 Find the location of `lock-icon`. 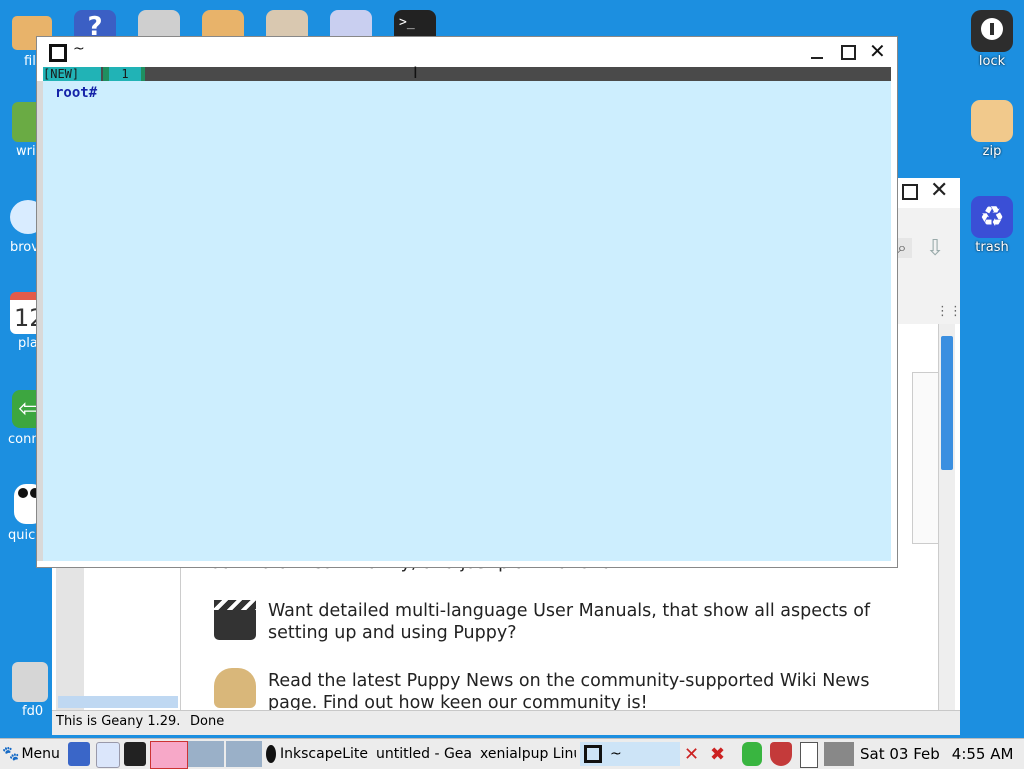

lock-icon is located at coordinates (992, 31).